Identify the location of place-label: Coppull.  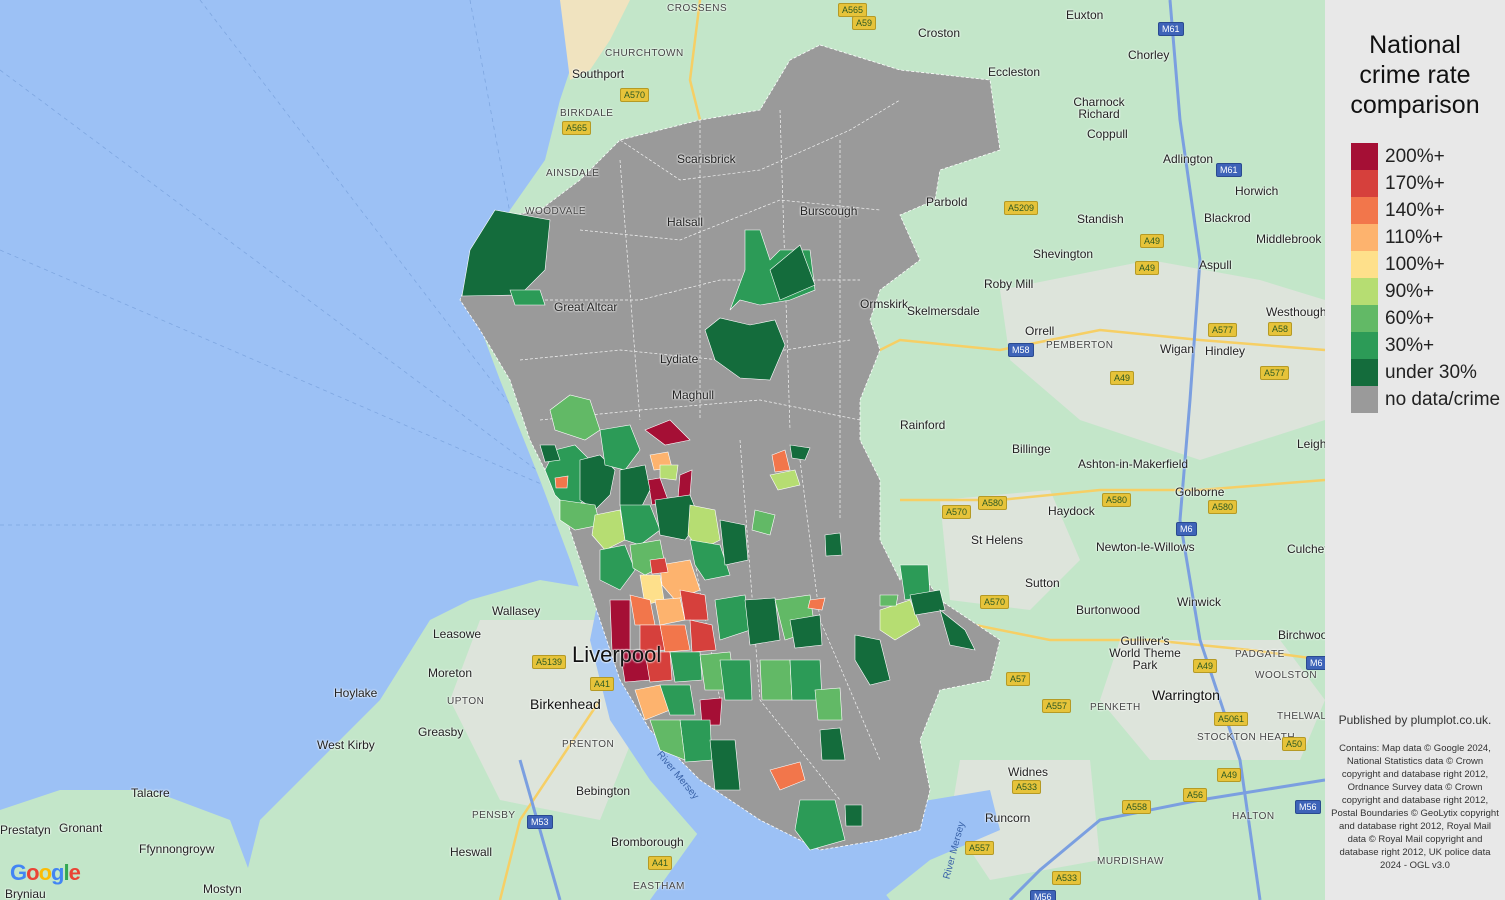
(1107, 134).